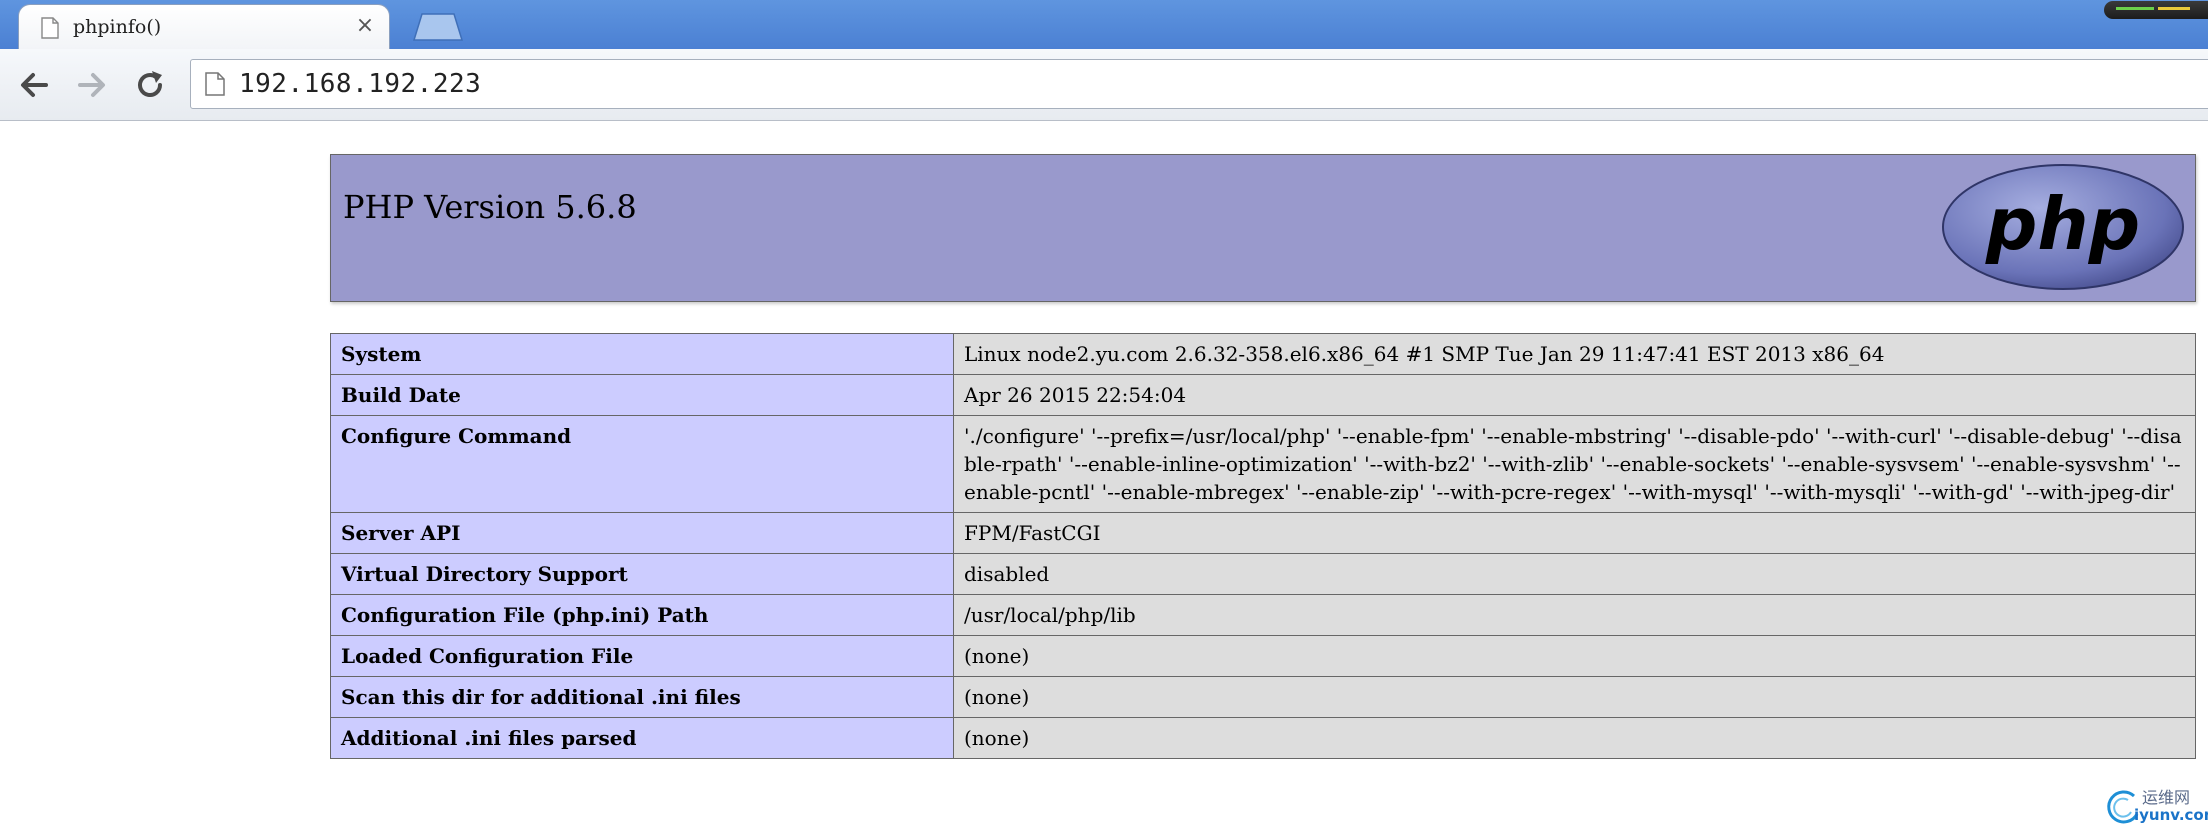 This screenshot has width=2208, height=834. Describe the element at coordinates (34, 85) in the screenshot. I see `back-arrow-icon` at that location.